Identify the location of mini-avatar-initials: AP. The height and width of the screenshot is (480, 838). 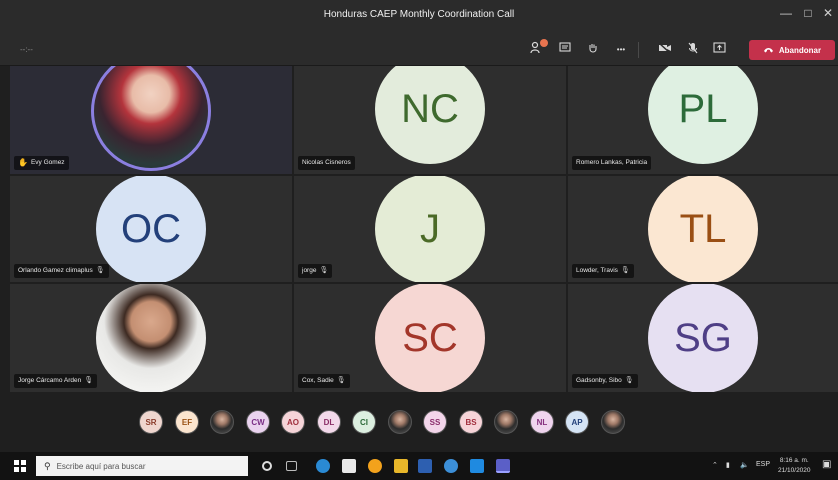
(577, 422).